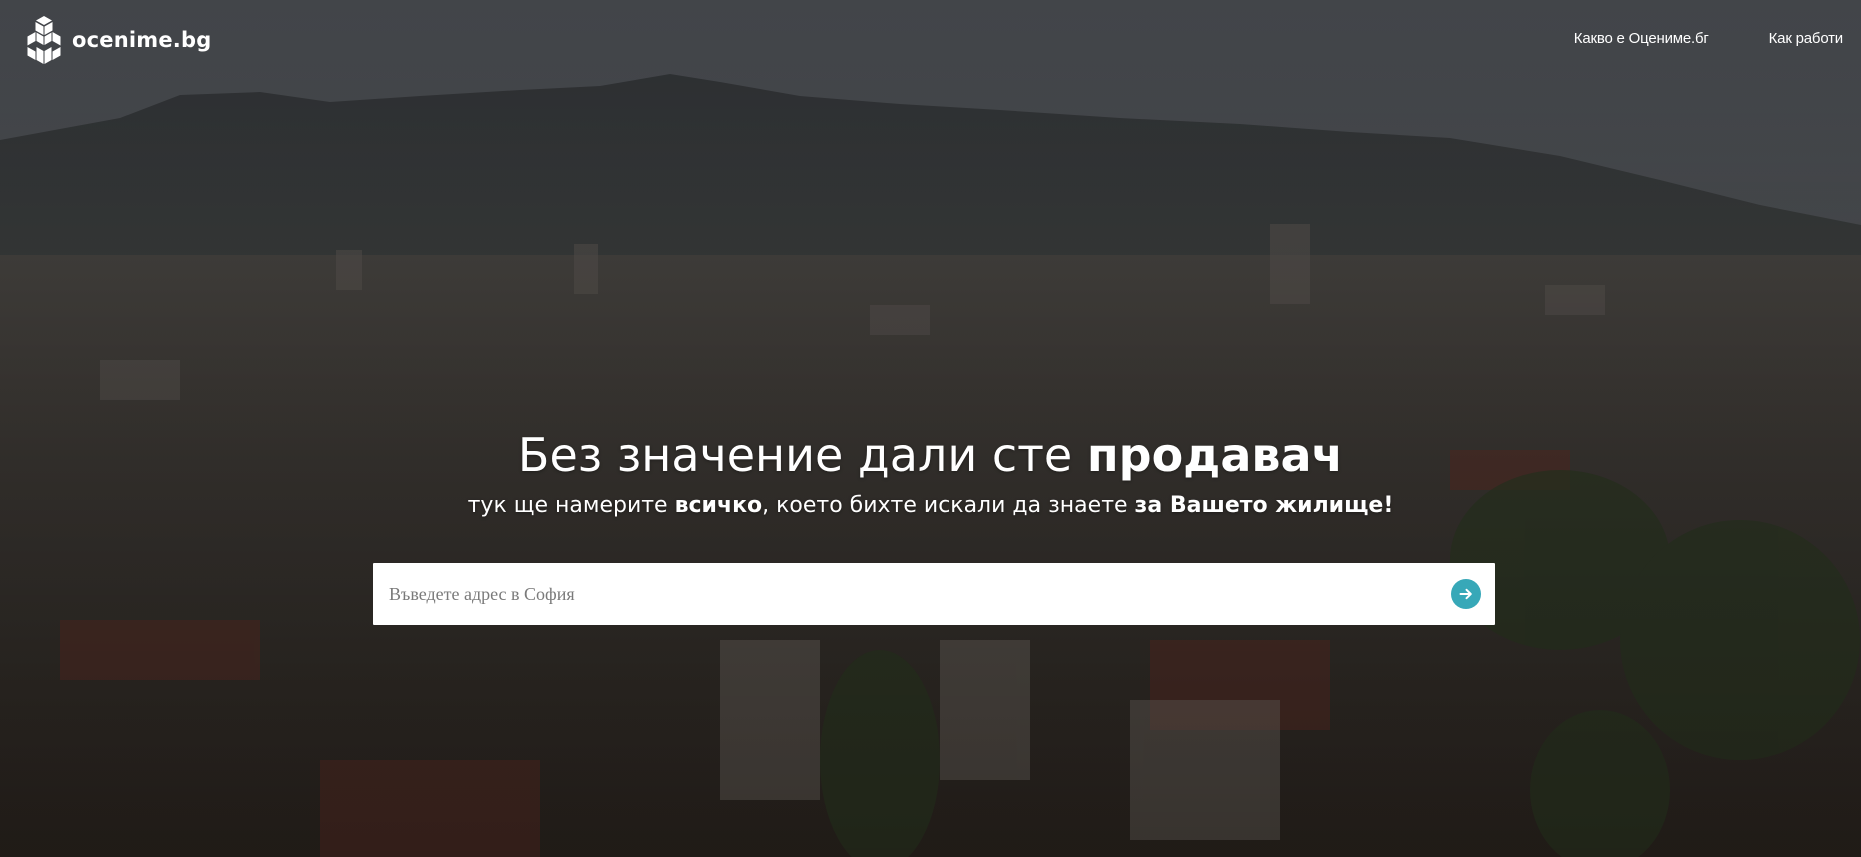 Image resolution: width=1861 pixels, height=857 pixels. I want to click on main-nav: Какво е Оцениме.бг Как работи, so click(1708, 38).